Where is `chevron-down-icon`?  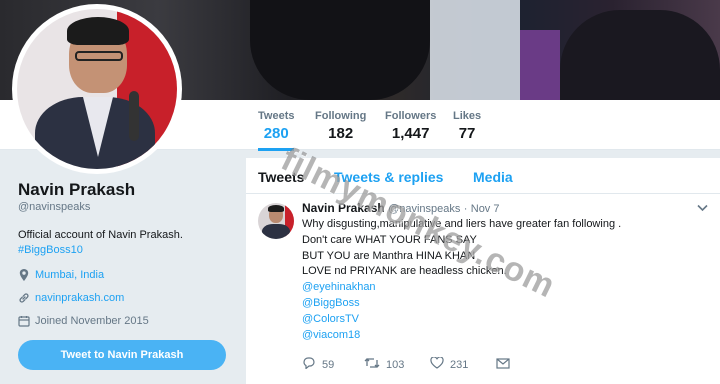 chevron-down-icon is located at coordinates (702, 208).